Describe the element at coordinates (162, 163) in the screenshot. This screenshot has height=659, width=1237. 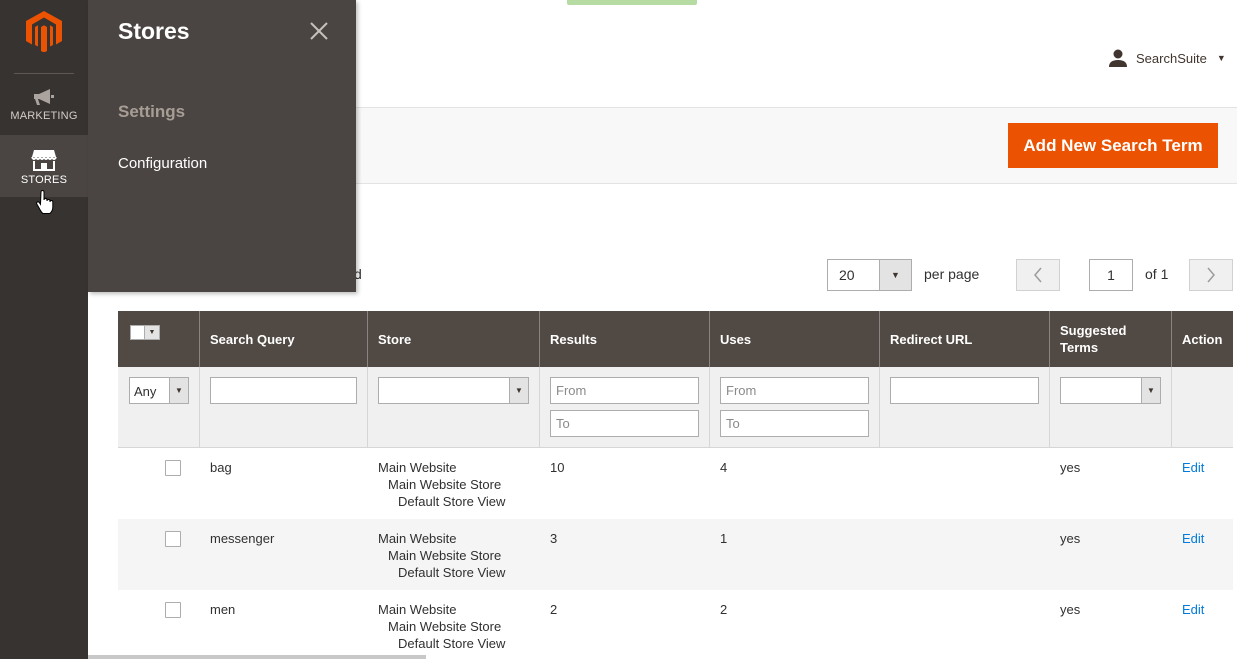
I see `flyout-link-configuration: Configuration` at that location.